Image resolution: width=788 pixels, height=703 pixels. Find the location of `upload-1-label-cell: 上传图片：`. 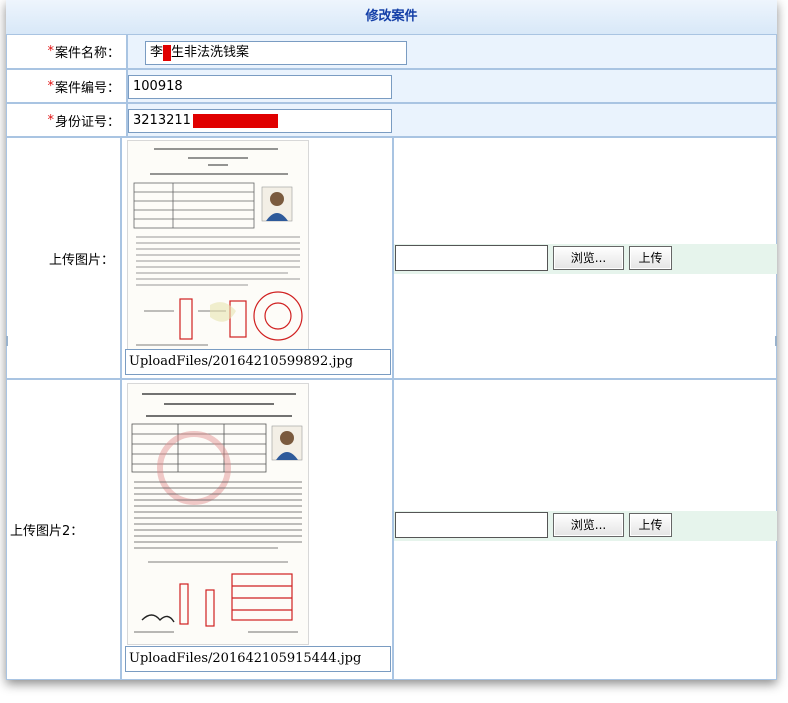

upload-1-label-cell: 上传图片： is located at coordinates (63, 258).